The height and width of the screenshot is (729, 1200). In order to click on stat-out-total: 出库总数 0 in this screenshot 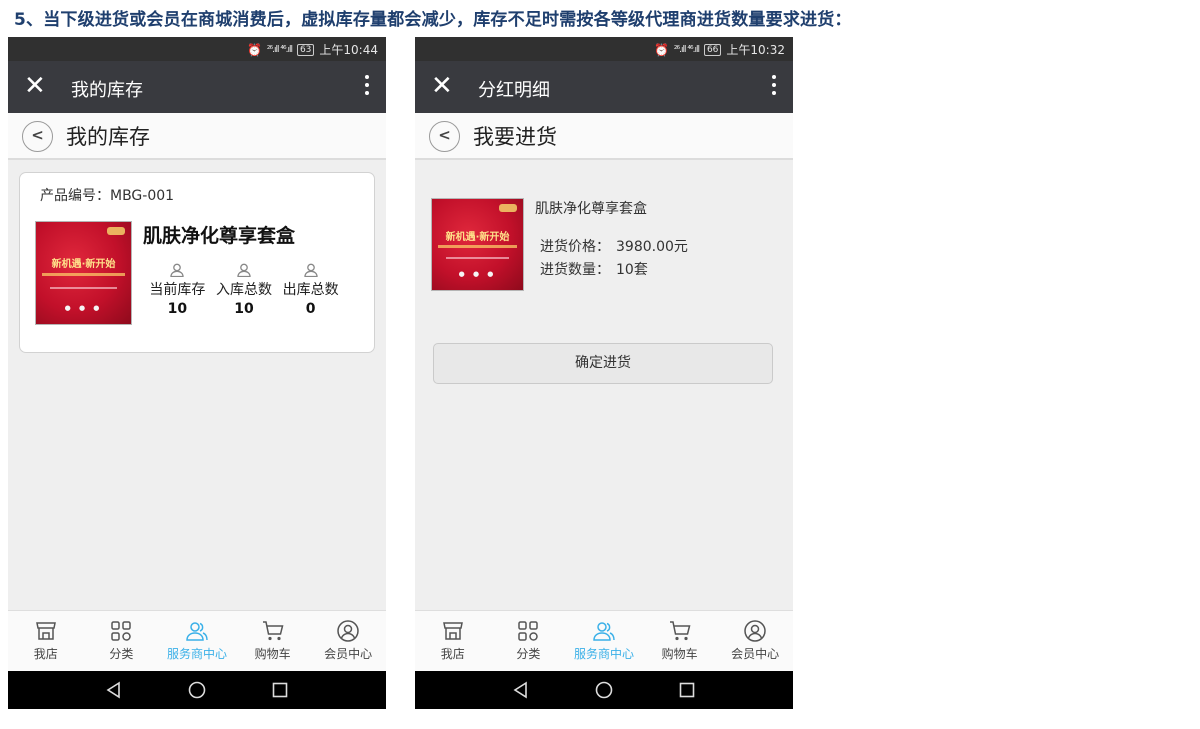, I will do `click(310, 290)`.